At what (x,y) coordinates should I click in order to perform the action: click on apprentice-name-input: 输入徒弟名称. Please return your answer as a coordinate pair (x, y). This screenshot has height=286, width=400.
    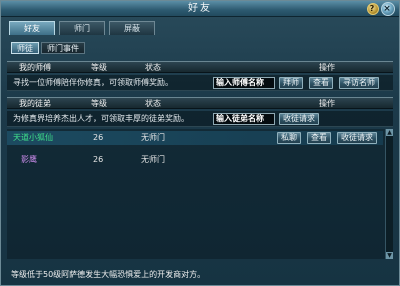
    Looking at the image, I should click on (244, 119).